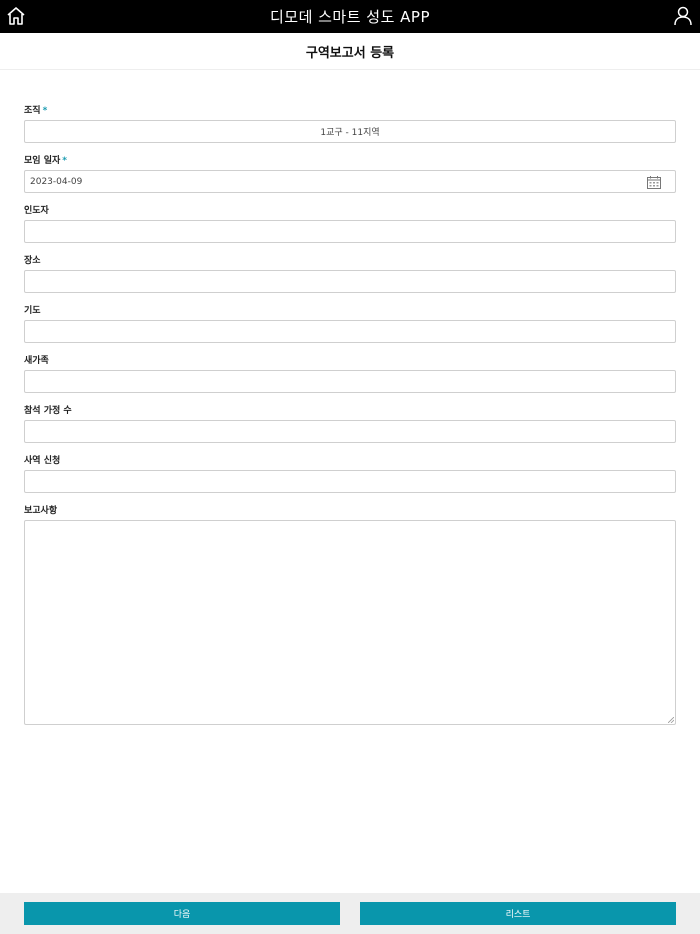  What do you see at coordinates (36, 361) in the screenshot?
I see `new-family-label: 새가족` at bounding box center [36, 361].